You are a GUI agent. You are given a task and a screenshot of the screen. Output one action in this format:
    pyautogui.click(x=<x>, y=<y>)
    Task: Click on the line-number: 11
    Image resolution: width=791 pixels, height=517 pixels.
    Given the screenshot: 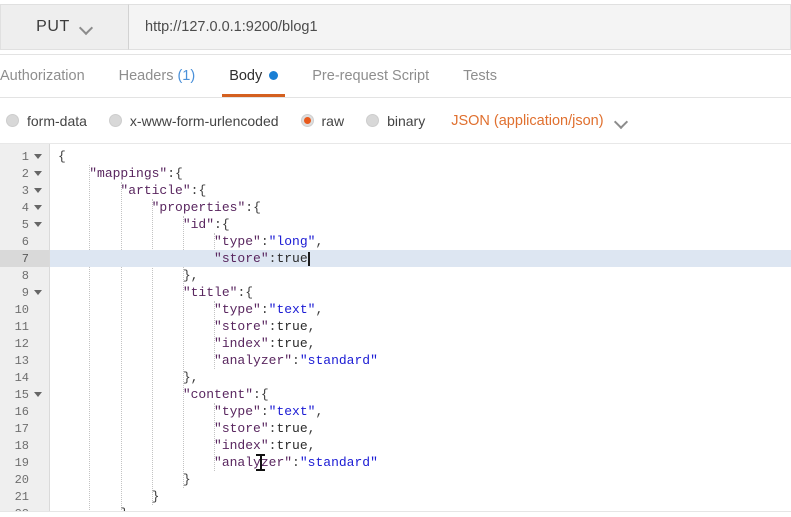 What is the action you would take?
    pyautogui.click(x=21, y=326)
    